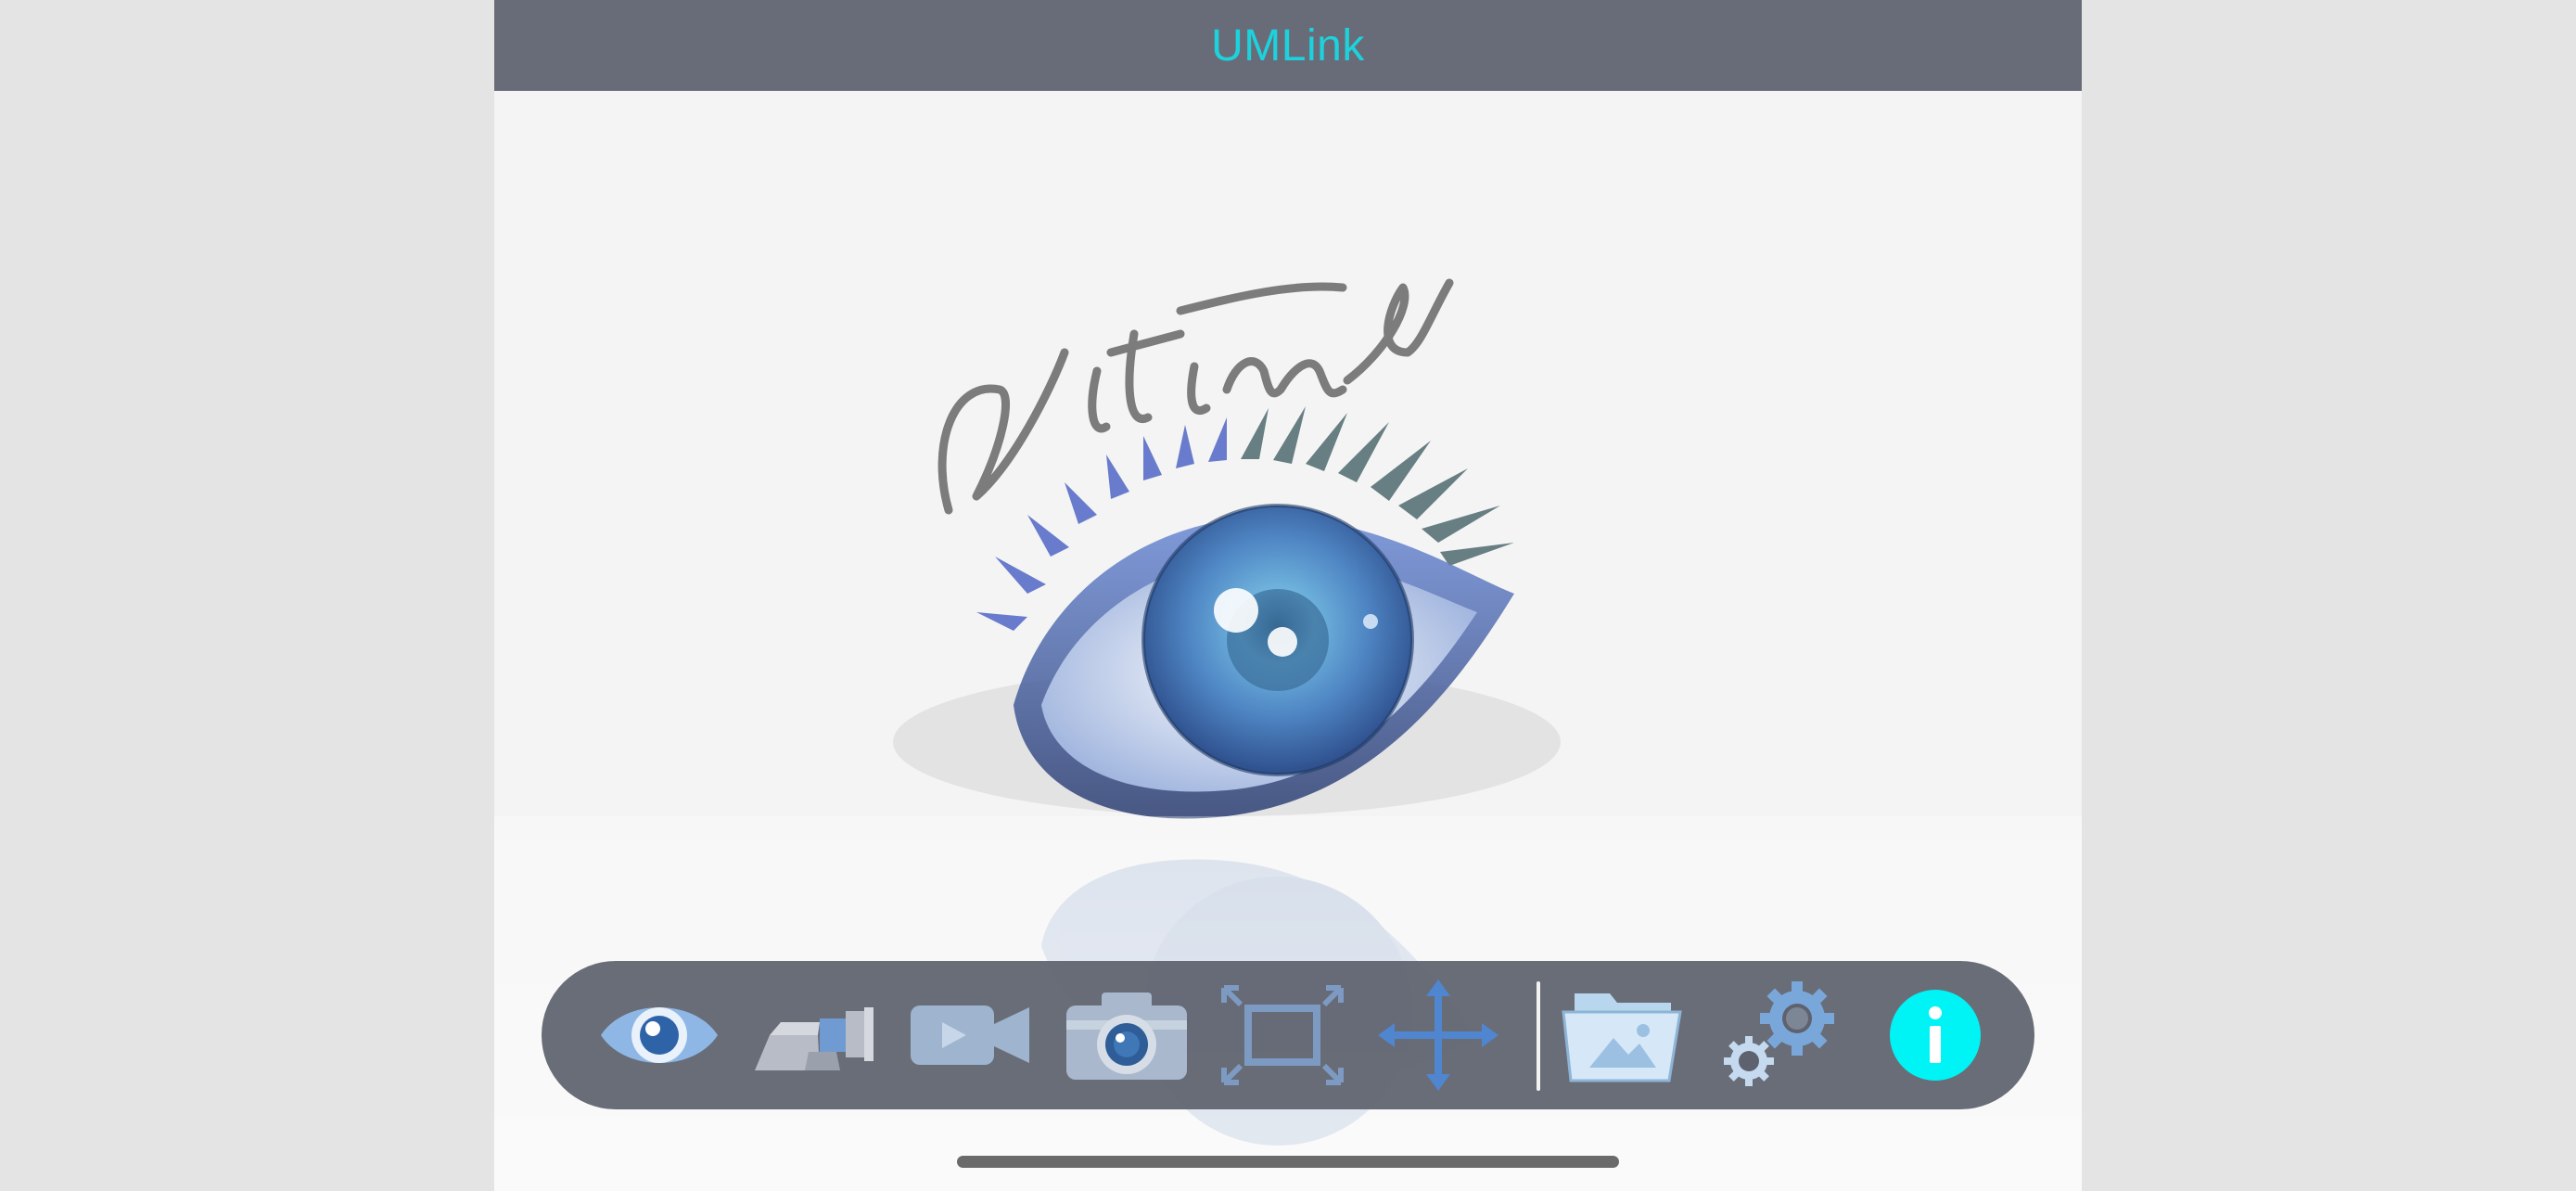  I want to click on settings-button, so click(1780, 1035).